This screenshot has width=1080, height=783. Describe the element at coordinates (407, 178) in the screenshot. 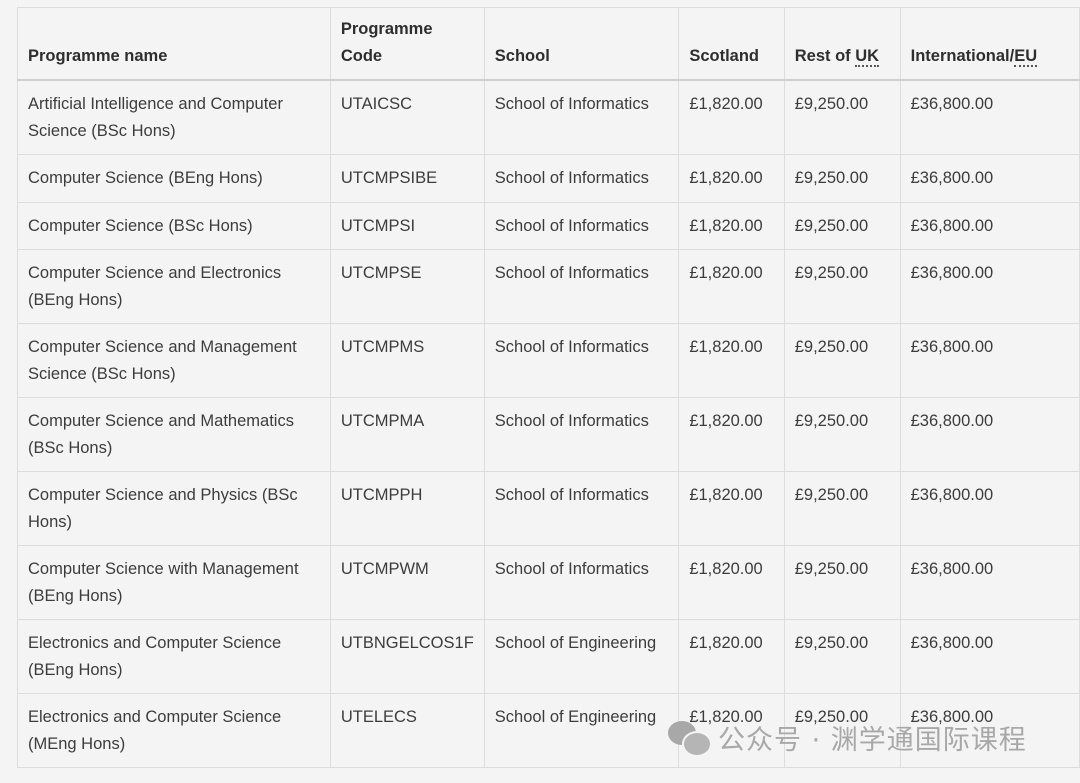

I see `programme-code-cell: UTCMPSIBE` at that location.